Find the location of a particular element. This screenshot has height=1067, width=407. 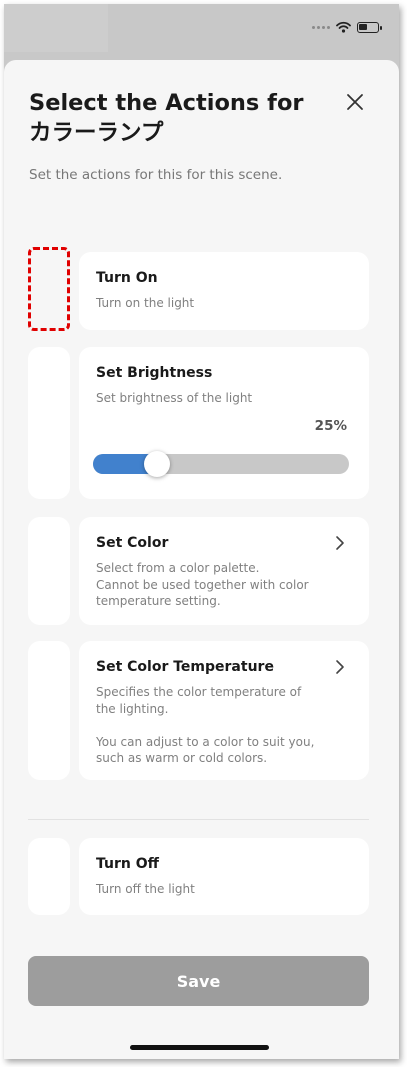

checkbox-set-color is located at coordinates (49, 571).